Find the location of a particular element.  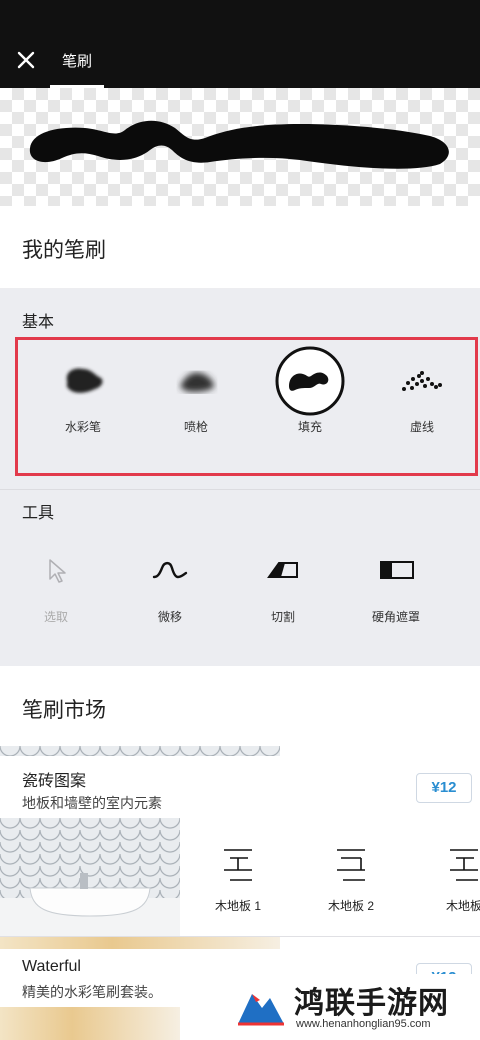

tab-brushes: 笔刷 is located at coordinates (77, 69).